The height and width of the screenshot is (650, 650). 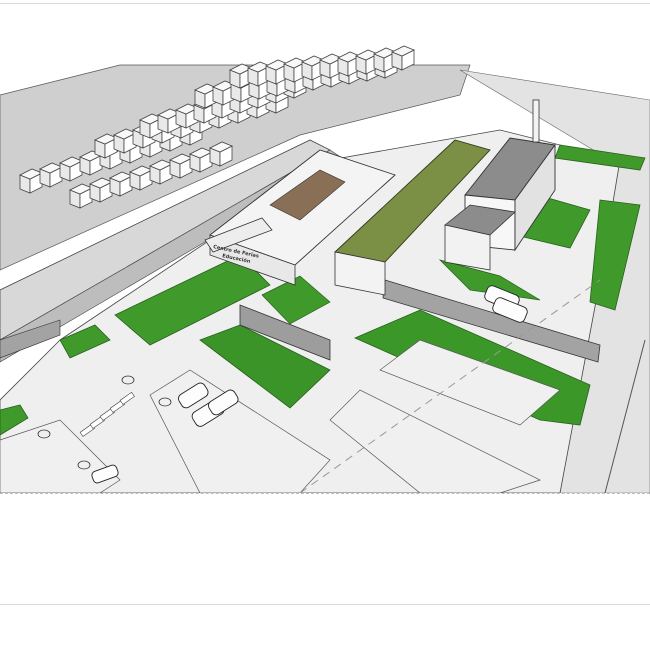 What do you see at coordinates (325, 493) in the screenshot?
I see `lower-dashed-guide` at bounding box center [325, 493].